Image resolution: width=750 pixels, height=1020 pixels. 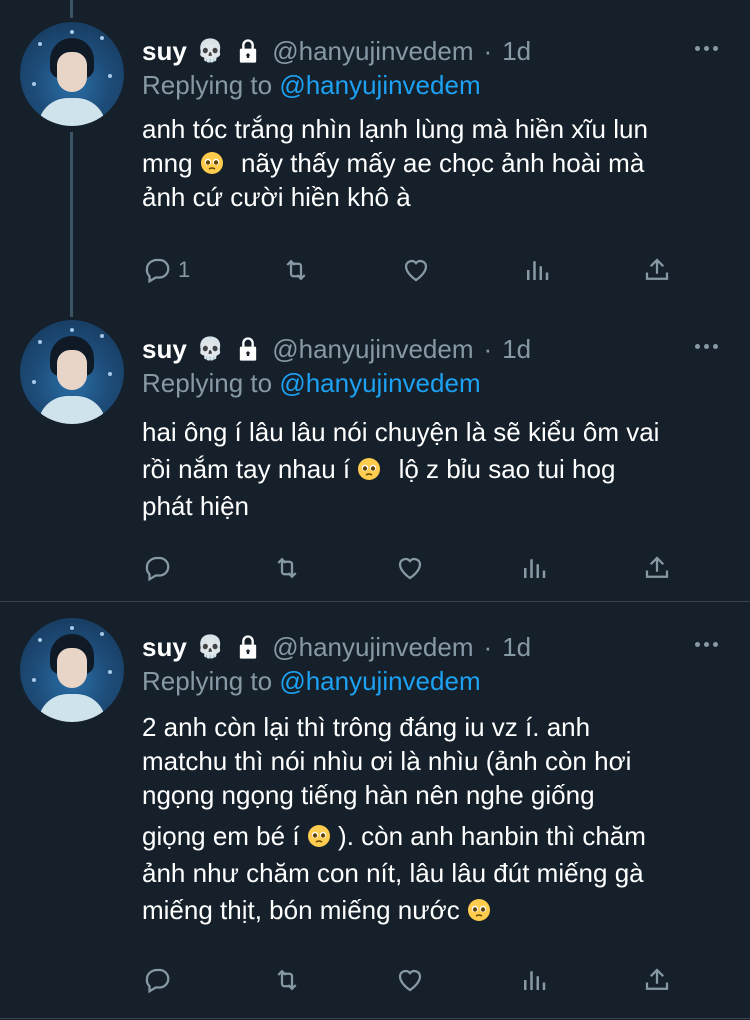 I want to click on tweet-text-line: giọng em bé í ). còn anh hanbin thì chăm, so click(x=437, y=837).